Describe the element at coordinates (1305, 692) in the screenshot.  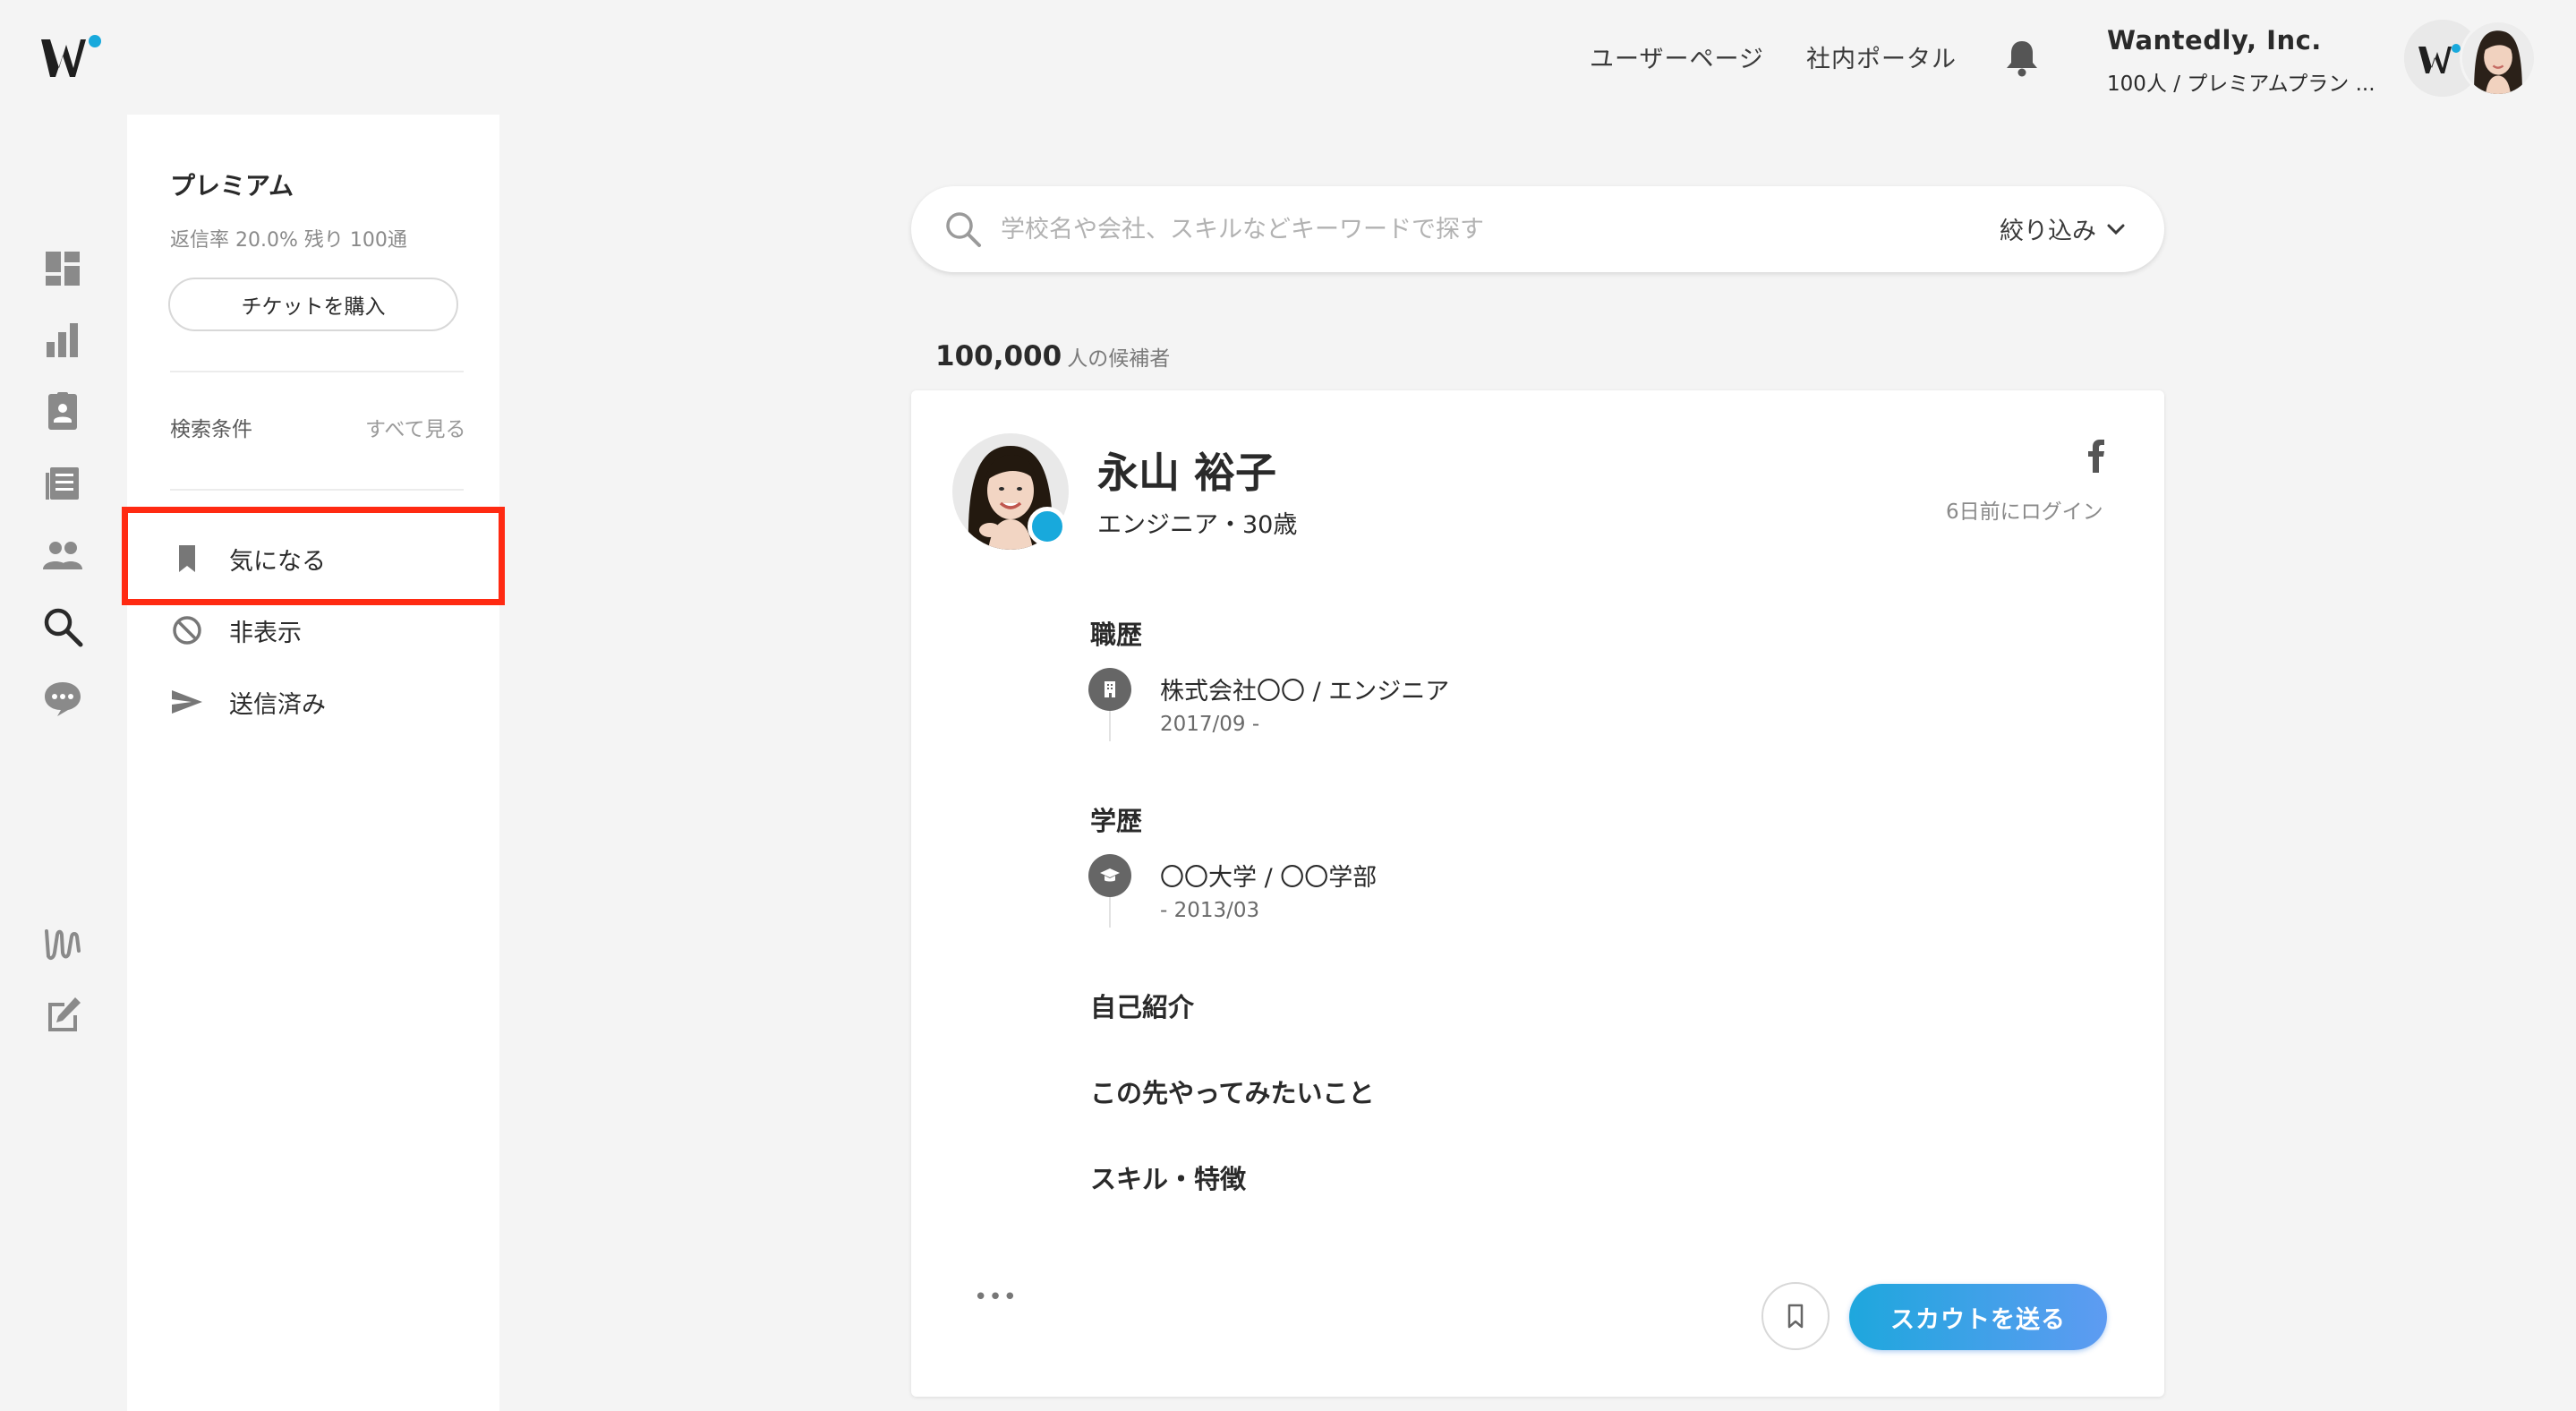
I see `career-entry-title: 株式会社〇〇 / エンジニア` at that location.